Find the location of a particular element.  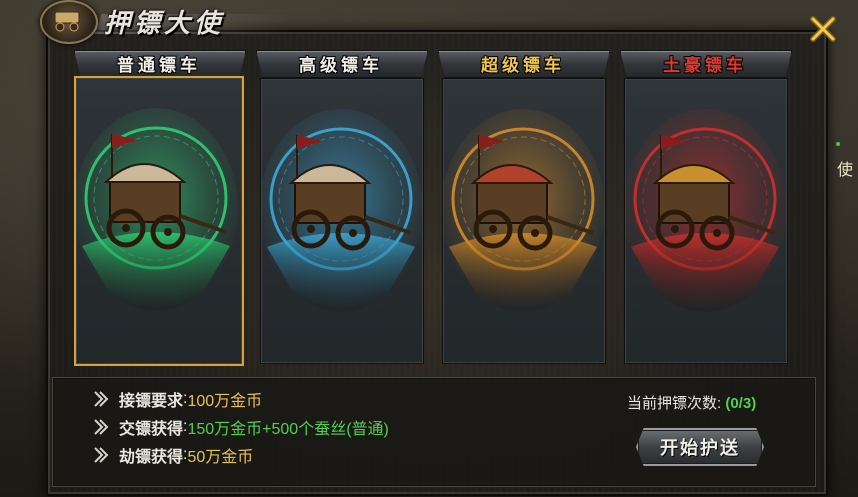

start-escort-label: 开始护送 is located at coordinates (700, 448).